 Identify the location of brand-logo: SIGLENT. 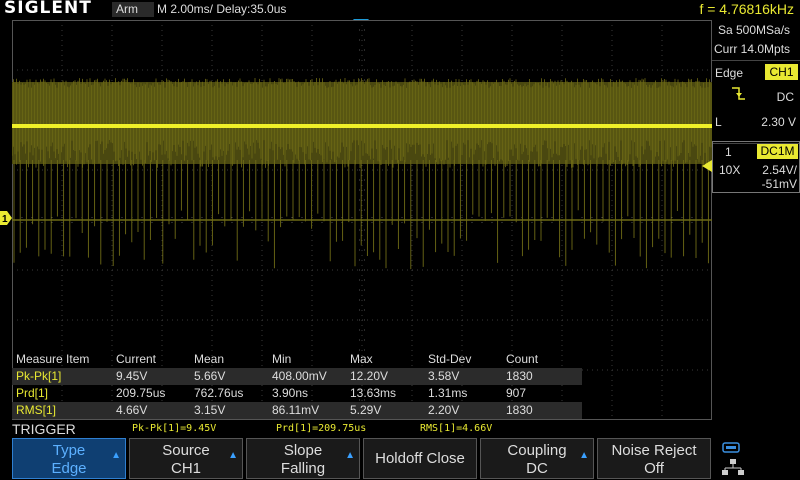
(48, 9).